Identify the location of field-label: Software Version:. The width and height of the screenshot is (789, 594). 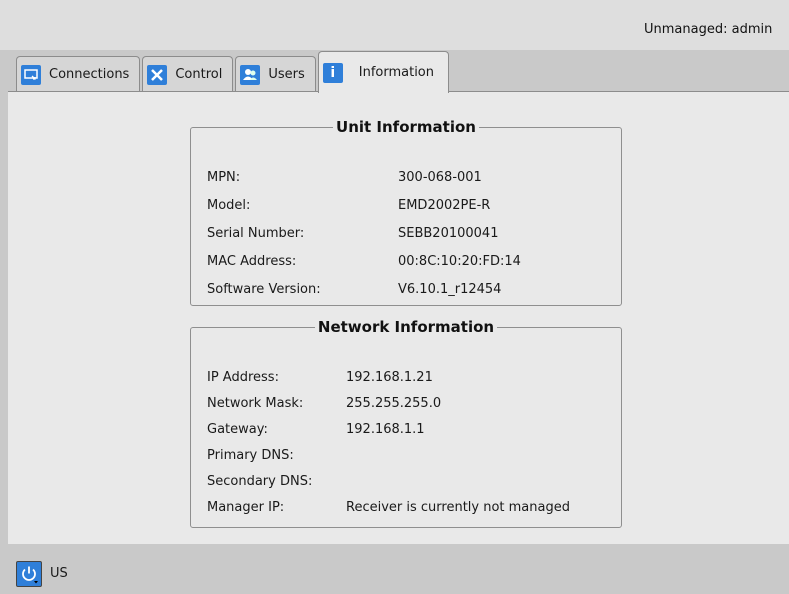
(264, 289).